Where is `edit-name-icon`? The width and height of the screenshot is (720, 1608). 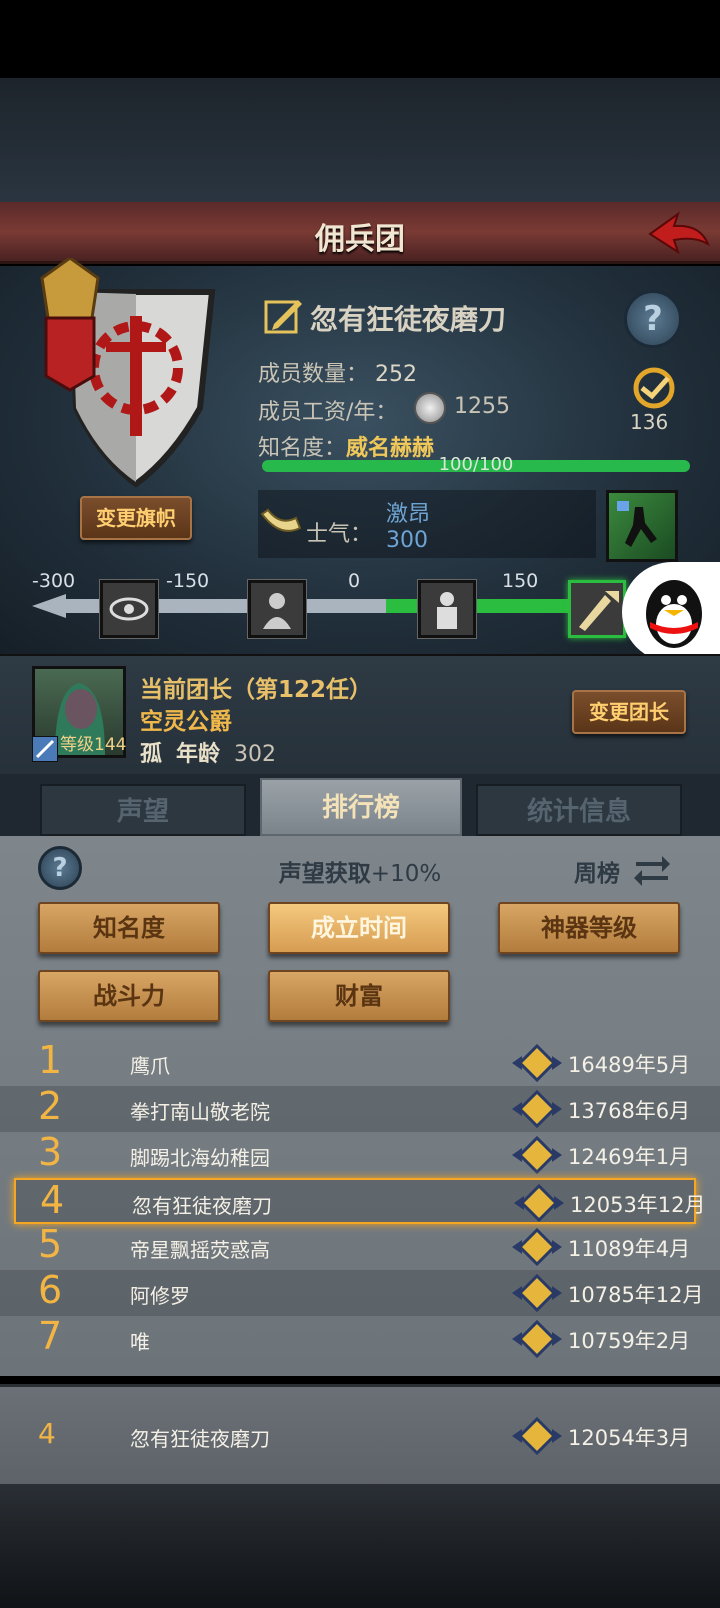
edit-name-icon is located at coordinates (284, 316).